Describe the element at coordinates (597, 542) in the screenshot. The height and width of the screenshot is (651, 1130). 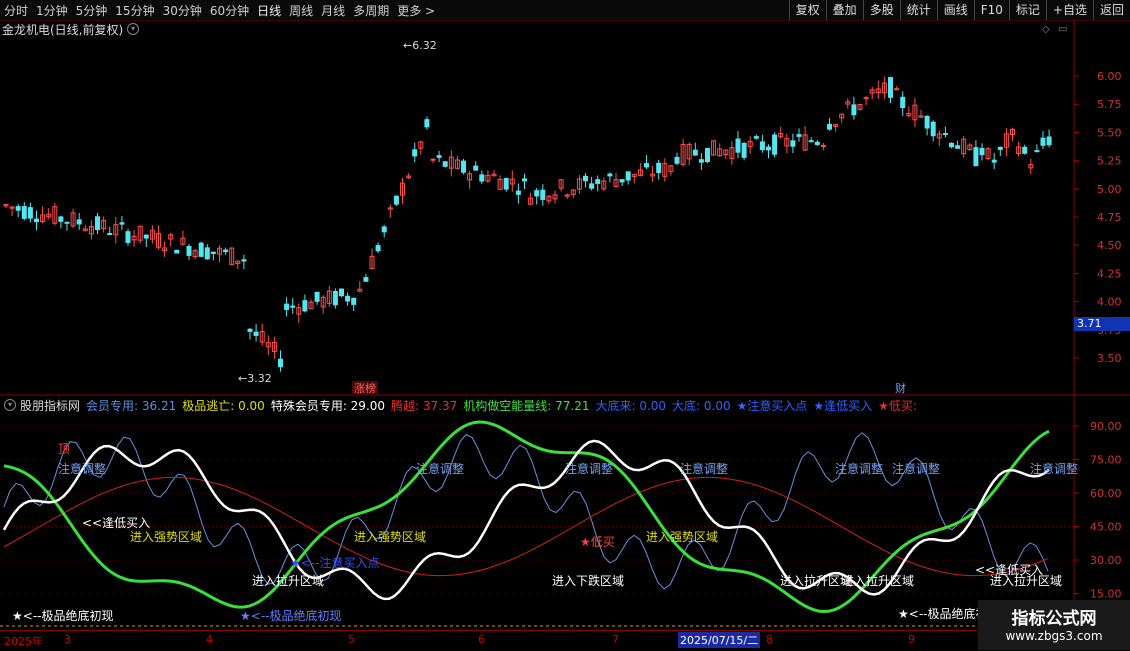
I see `indicator-annotation: ★低买` at that location.